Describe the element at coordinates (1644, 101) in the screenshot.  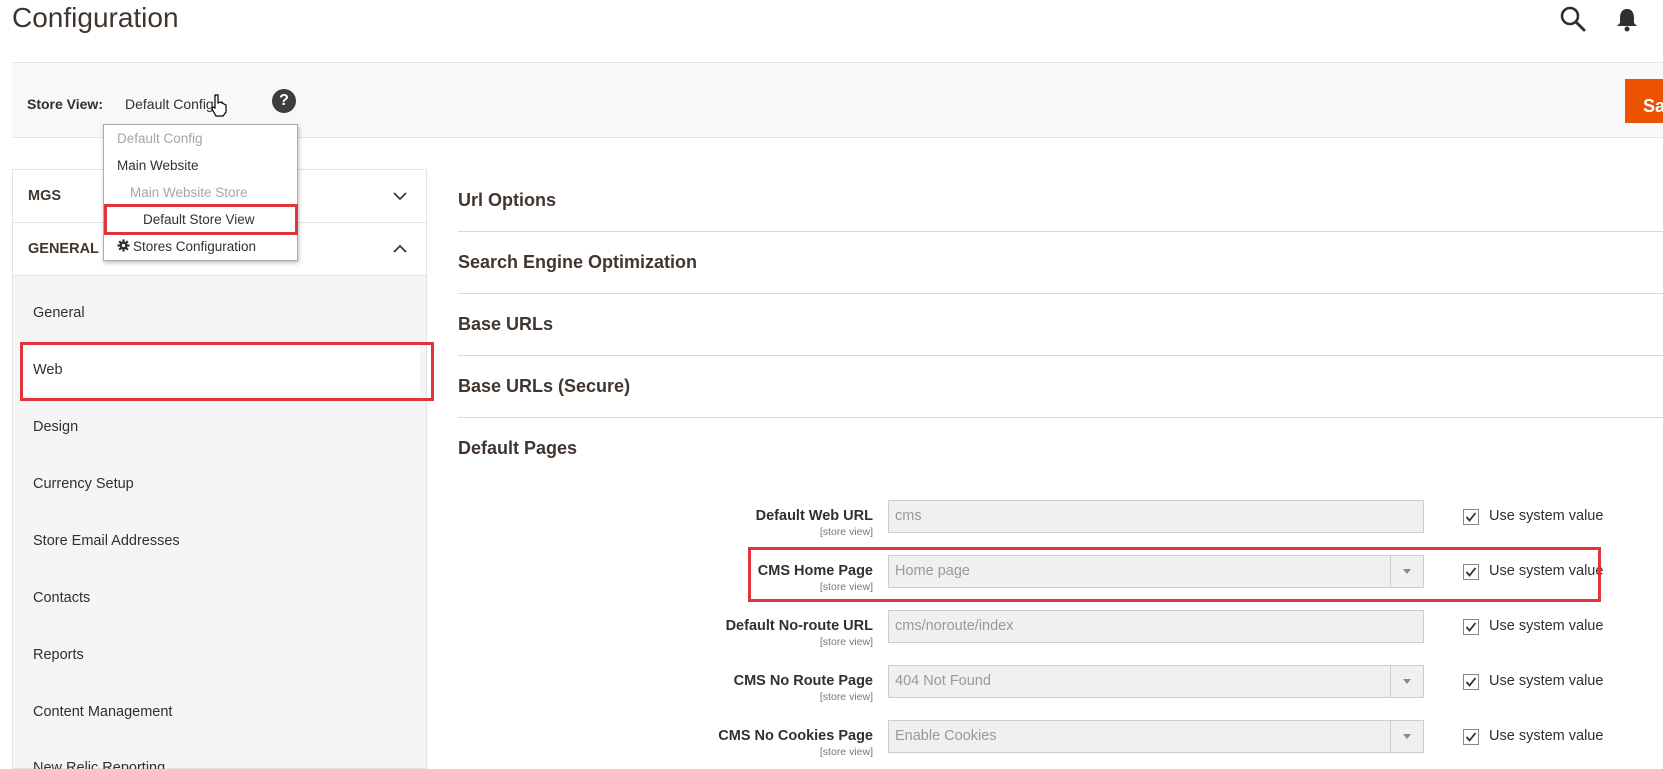
I see `save-config-button: Save` at that location.